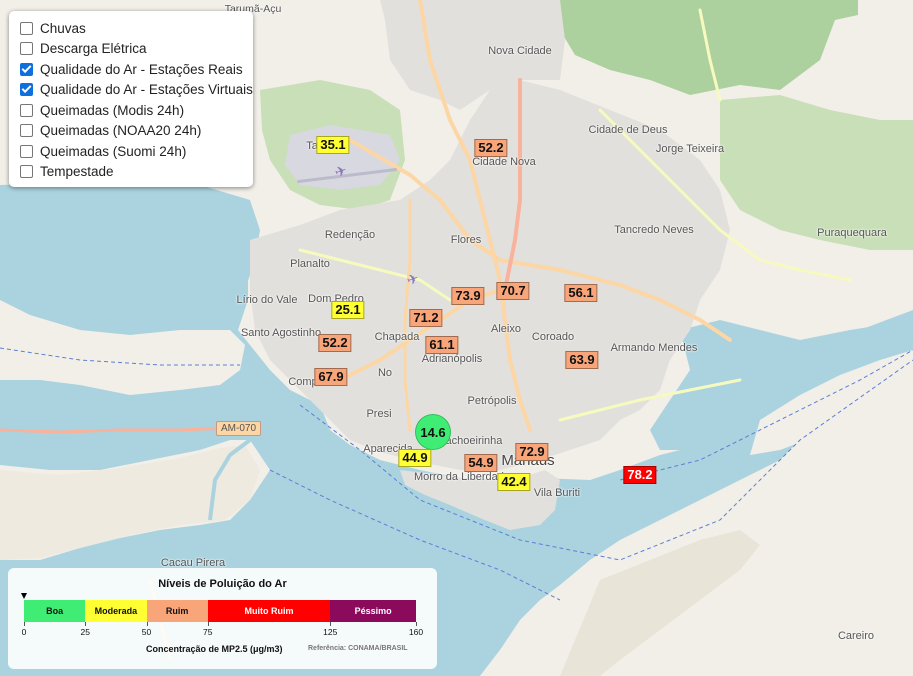 This screenshot has width=913, height=676. I want to click on legend-tick-label: 25, so click(85, 632).